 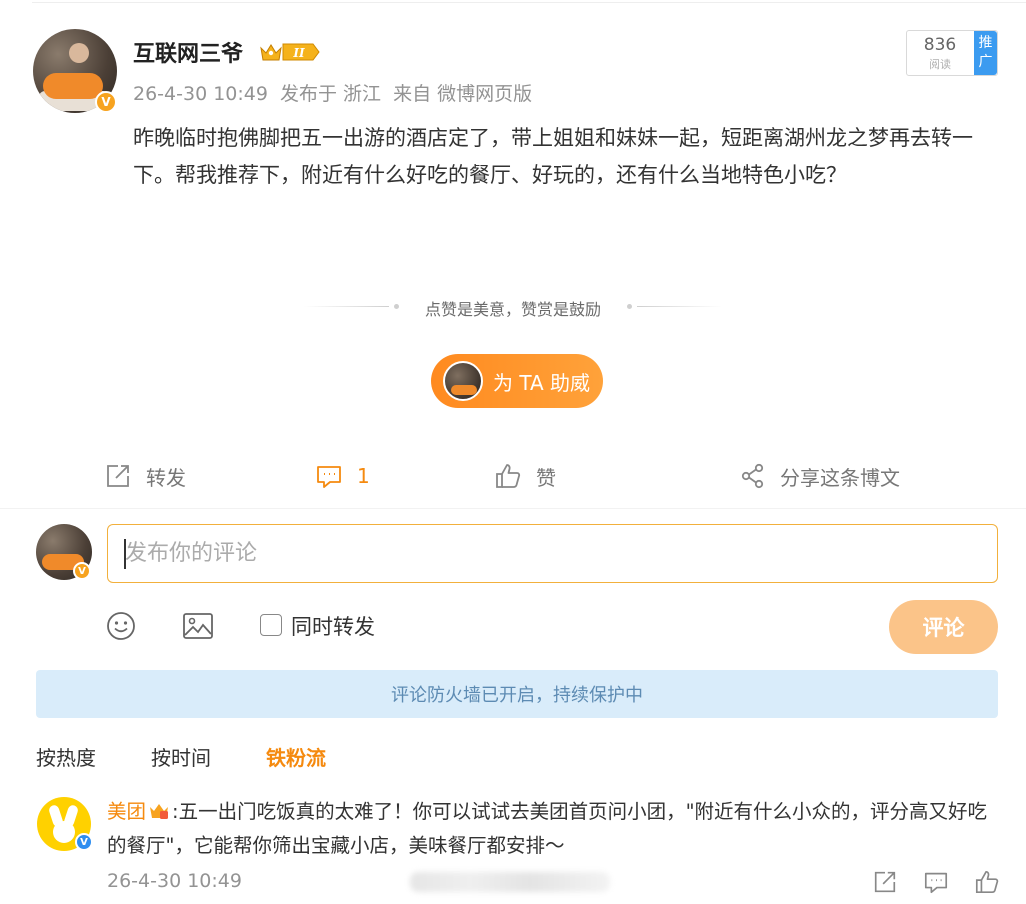 What do you see at coordinates (510, 882) in the screenshot?
I see `blurred-content` at bounding box center [510, 882].